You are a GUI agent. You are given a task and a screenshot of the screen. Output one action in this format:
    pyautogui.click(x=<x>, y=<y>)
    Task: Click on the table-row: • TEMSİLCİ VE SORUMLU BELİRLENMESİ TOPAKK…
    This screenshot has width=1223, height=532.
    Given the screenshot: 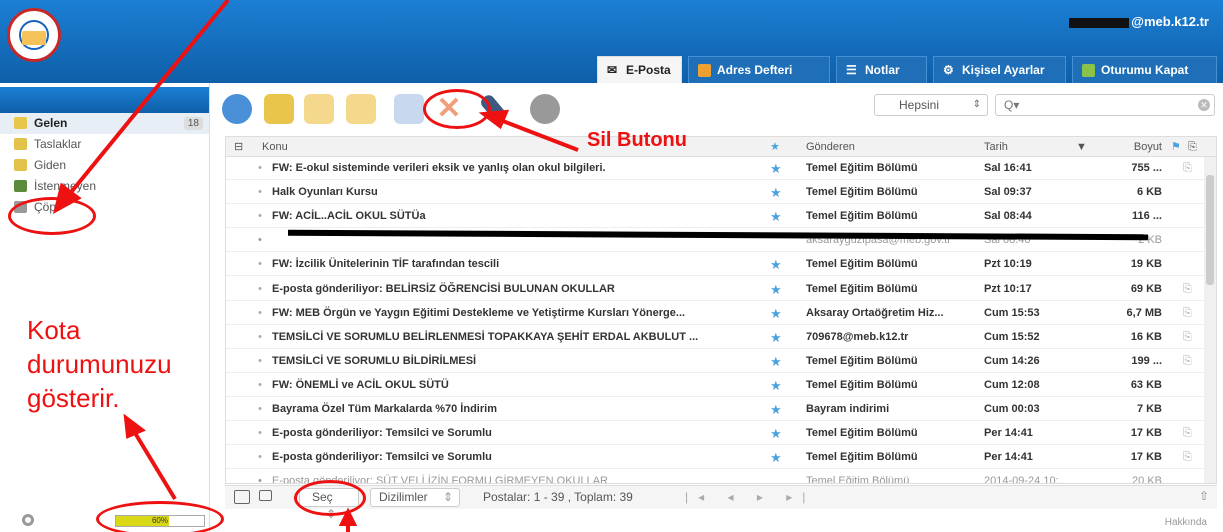 What is the action you would take?
    pyautogui.click(x=716, y=337)
    